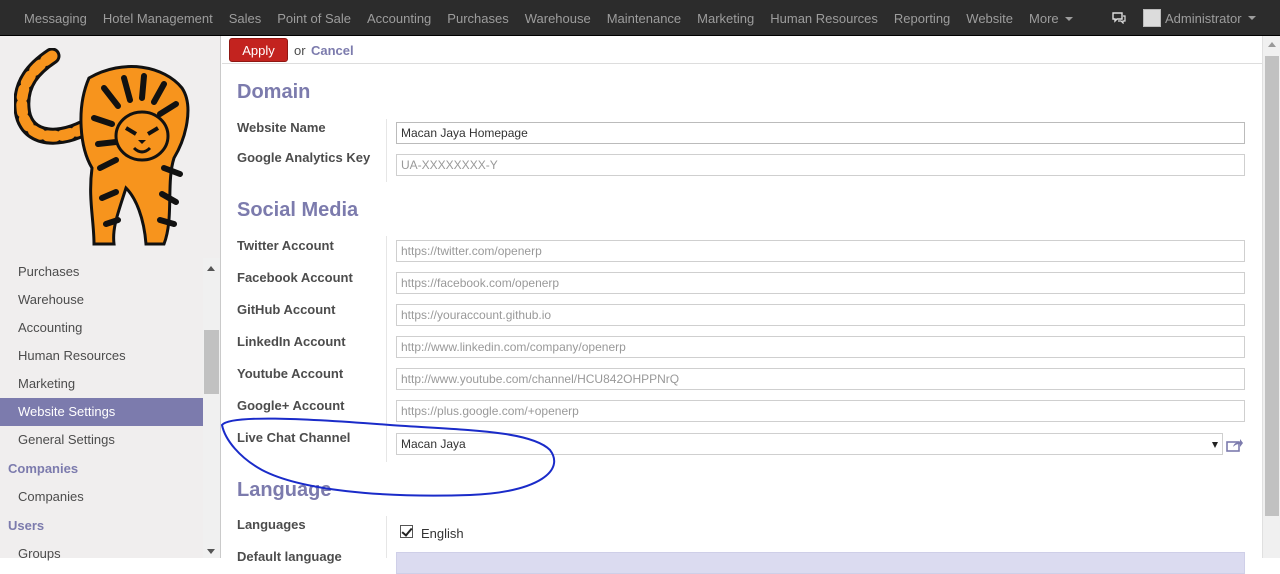  What do you see at coordinates (477, 18) in the screenshot?
I see `menu-purchases: Purchases` at bounding box center [477, 18].